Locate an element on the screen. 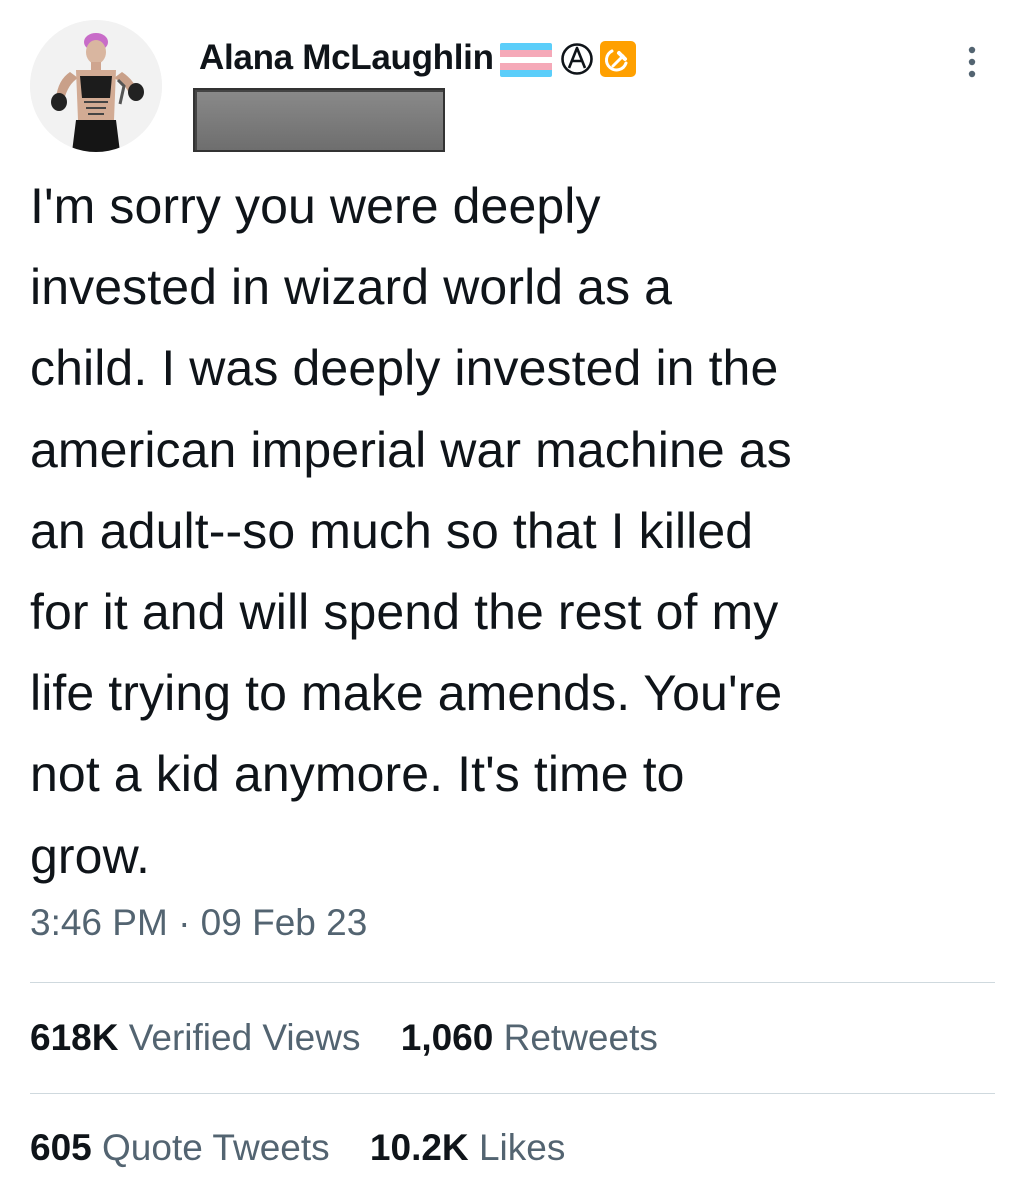 This screenshot has width=1025, height=1200. tweet-text-line: an adult--so much so that I killed is located at coordinates (392, 530).